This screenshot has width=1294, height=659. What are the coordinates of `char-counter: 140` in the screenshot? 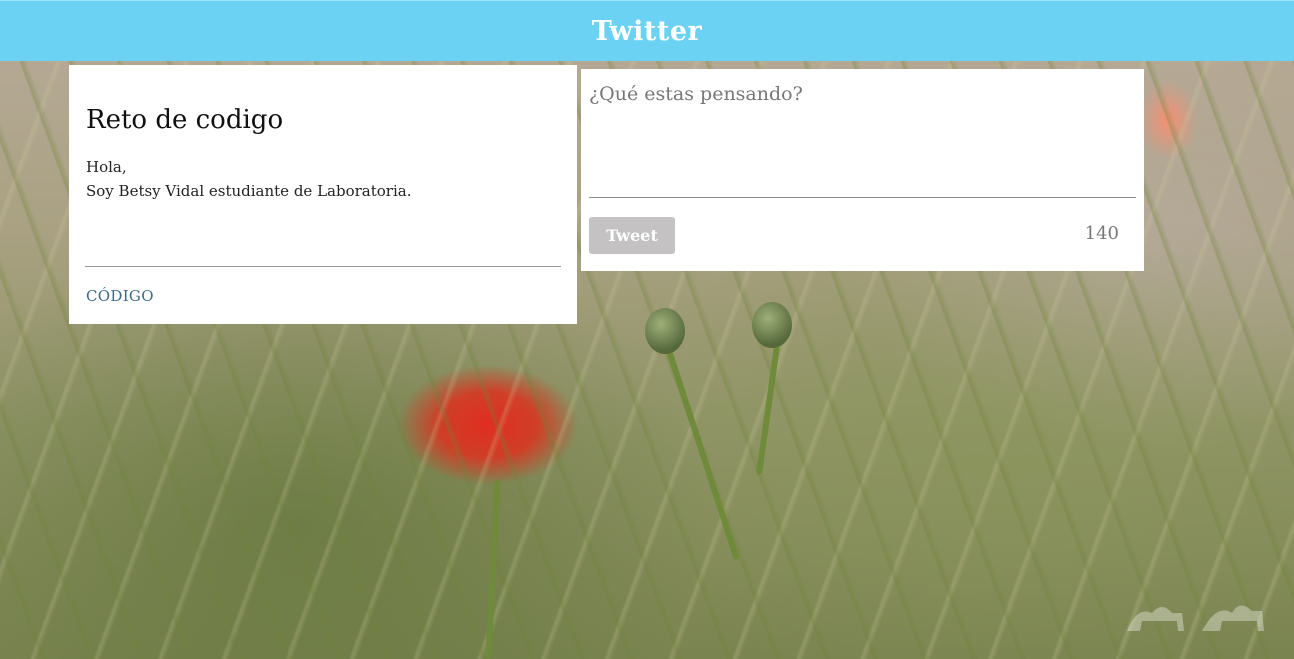 It's located at (1101, 233).